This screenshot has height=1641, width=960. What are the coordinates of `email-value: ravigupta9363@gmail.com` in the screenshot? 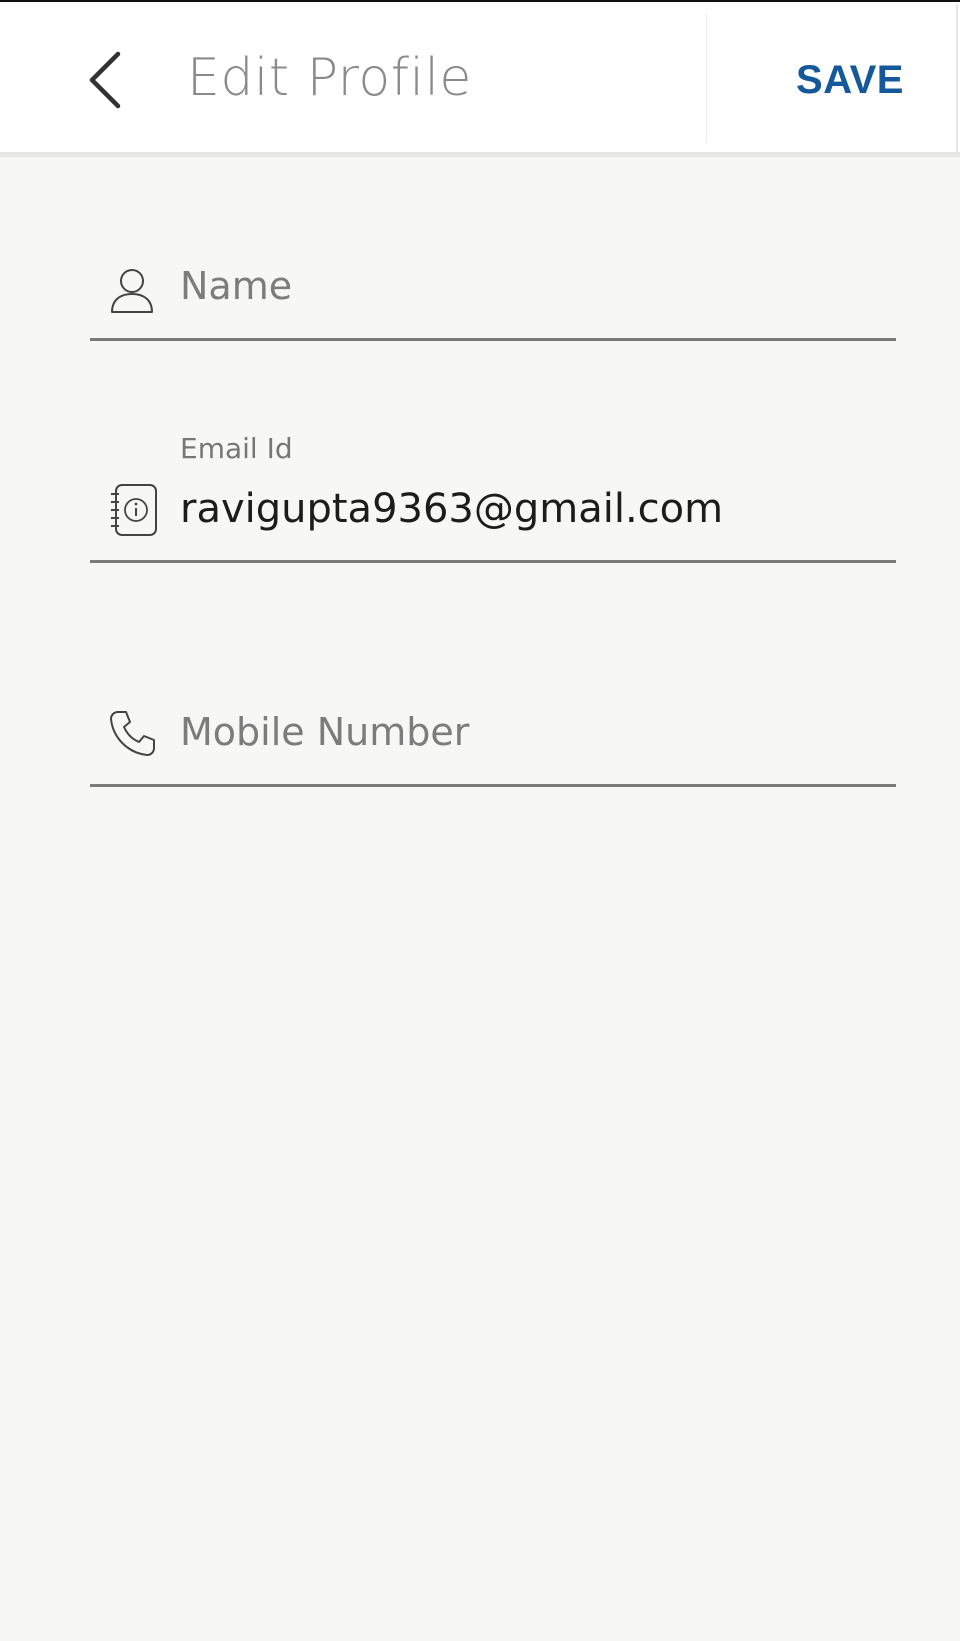 It's located at (452, 509).